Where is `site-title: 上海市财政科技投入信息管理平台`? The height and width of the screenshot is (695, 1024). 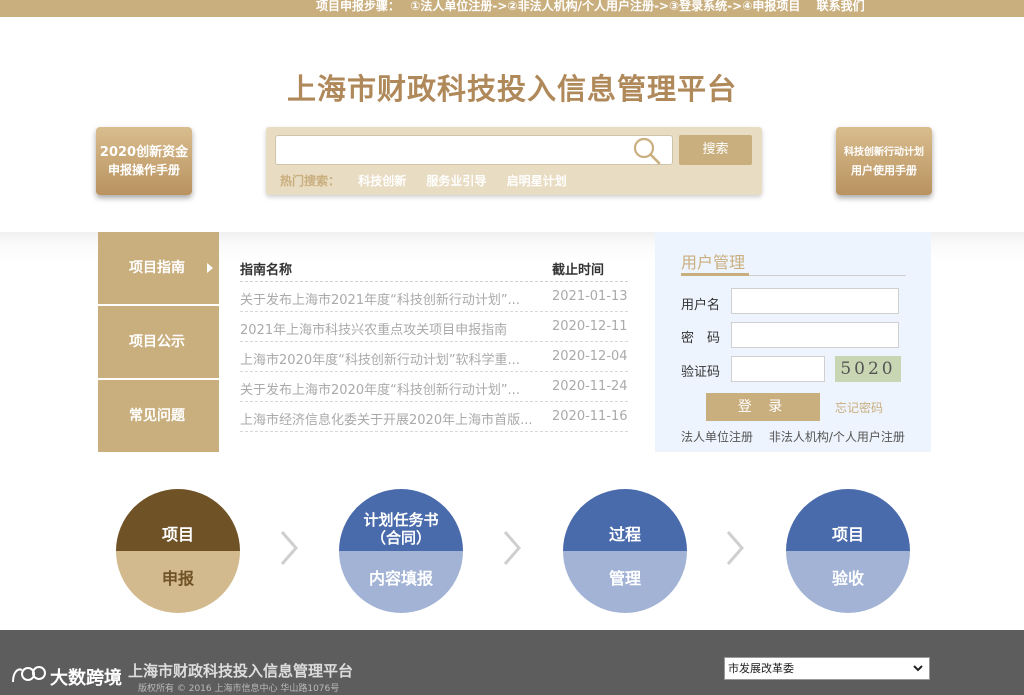
site-title: 上海市财政科技投入信息管理平台 is located at coordinates (511, 89).